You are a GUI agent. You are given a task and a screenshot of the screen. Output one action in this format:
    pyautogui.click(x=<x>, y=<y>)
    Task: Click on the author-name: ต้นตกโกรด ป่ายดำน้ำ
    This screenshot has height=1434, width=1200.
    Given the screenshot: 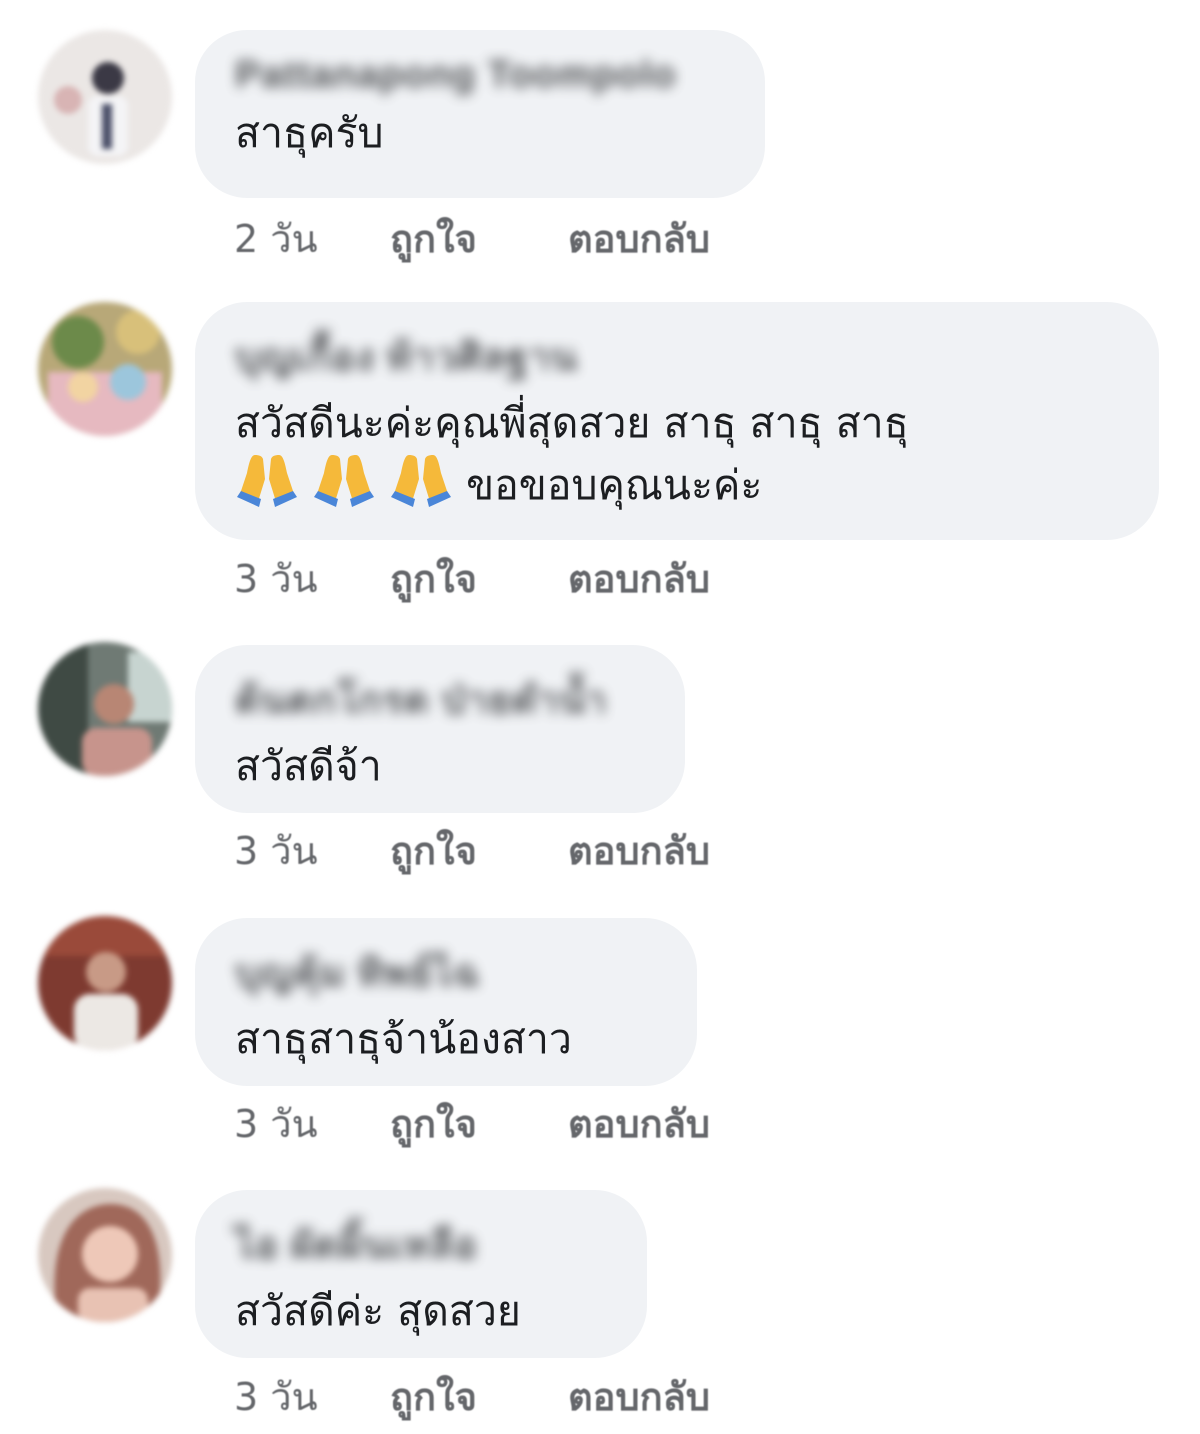 What is the action you would take?
    pyautogui.click(x=421, y=699)
    